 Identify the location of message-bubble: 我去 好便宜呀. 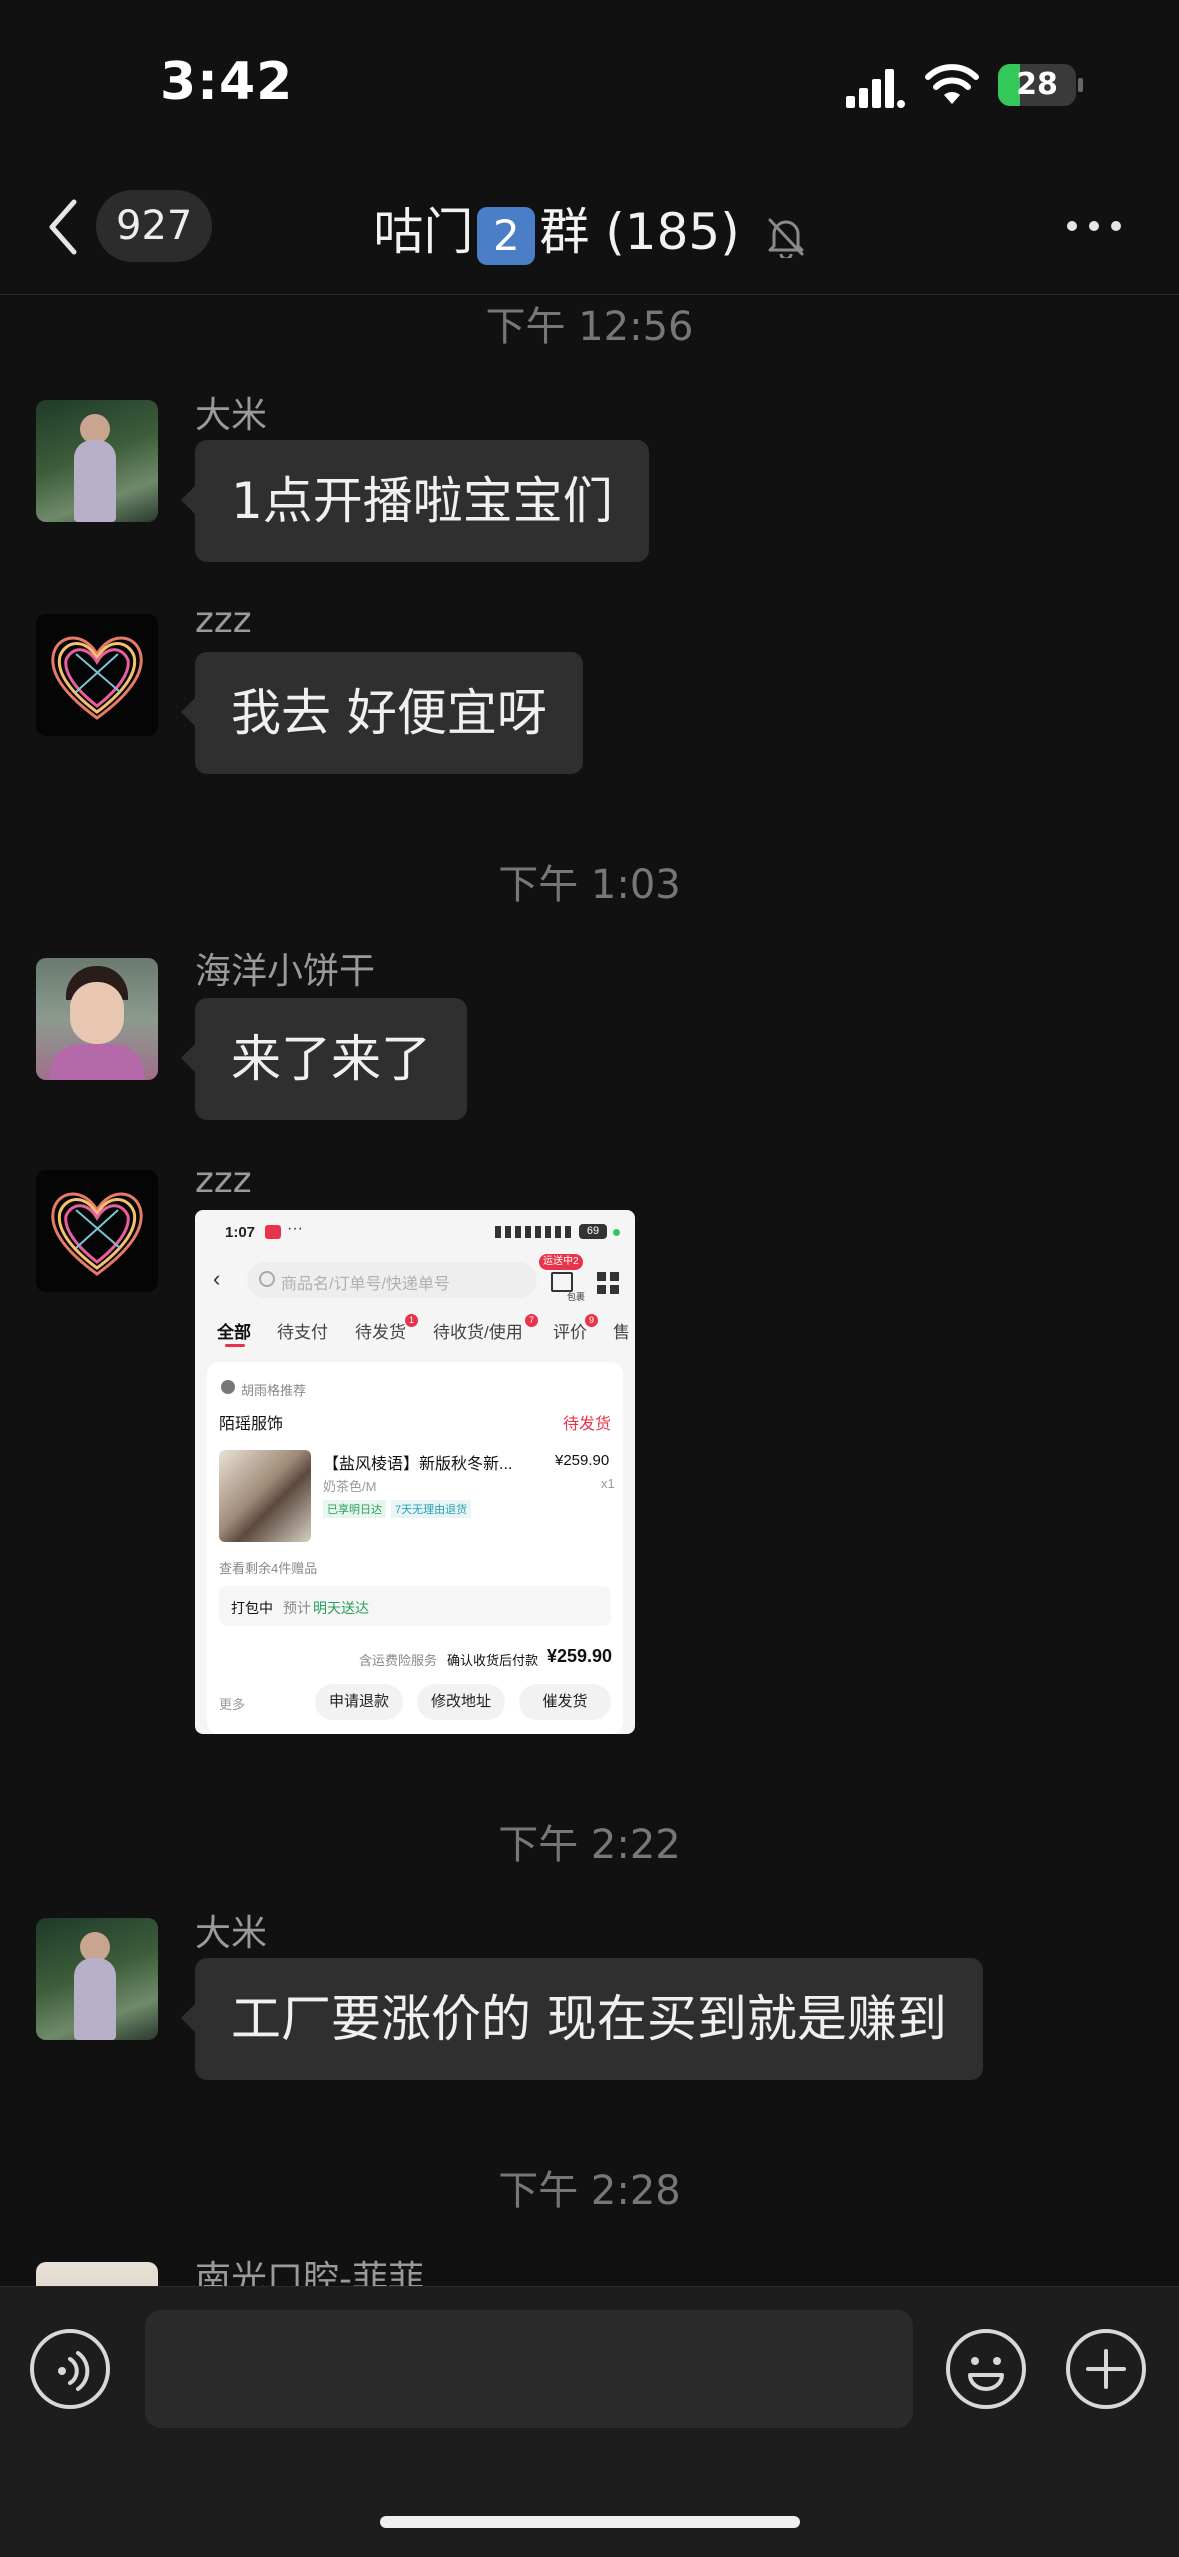
(382, 713).